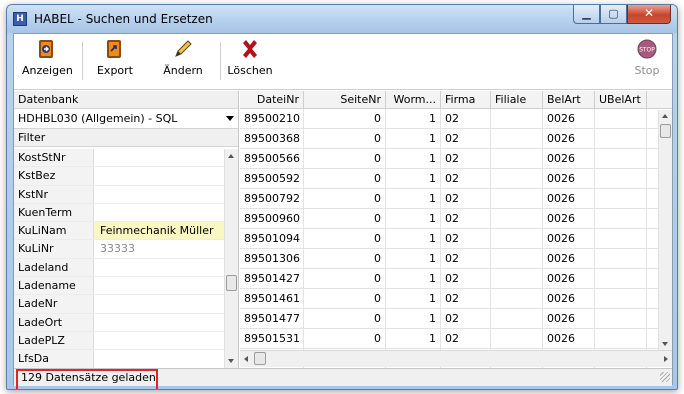 The height and width of the screenshot is (394, 684). What do you see at coordinates (166, 248) in the screenshot?
I see `filter-value-input: 33333` at bounding box center [166, 248].